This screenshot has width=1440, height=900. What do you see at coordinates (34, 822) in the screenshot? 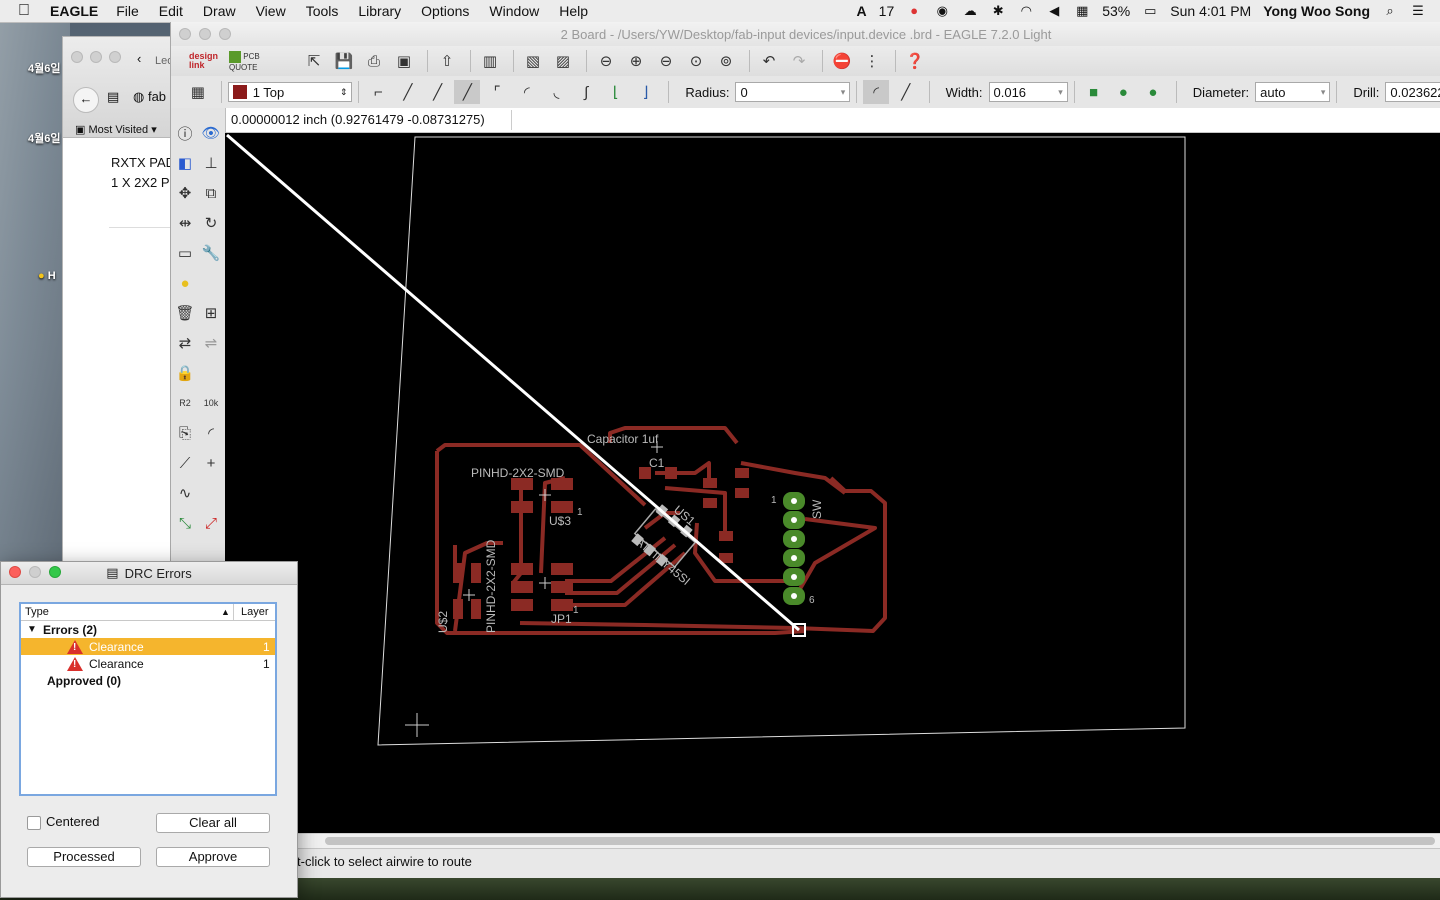
I see `checkbox-box` at bounding box center [34, 822].